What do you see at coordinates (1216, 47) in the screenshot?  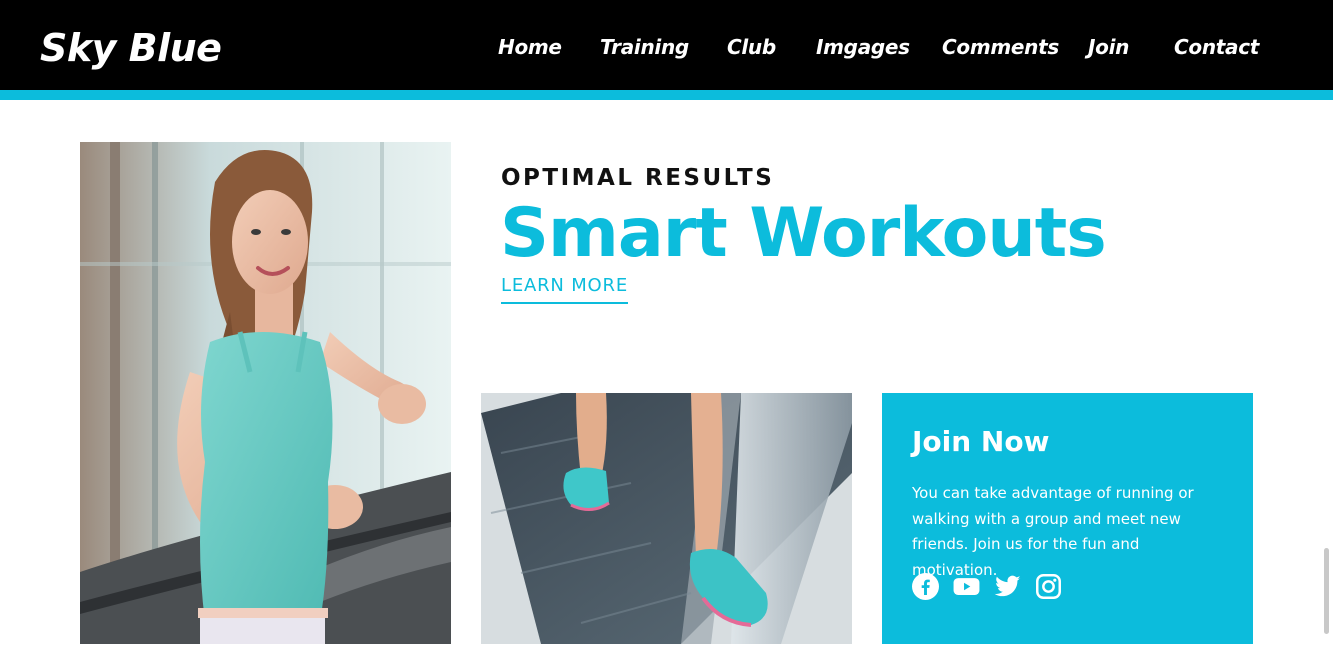 I see `nav-contact: Contact` at bounding box center [1216, 47].